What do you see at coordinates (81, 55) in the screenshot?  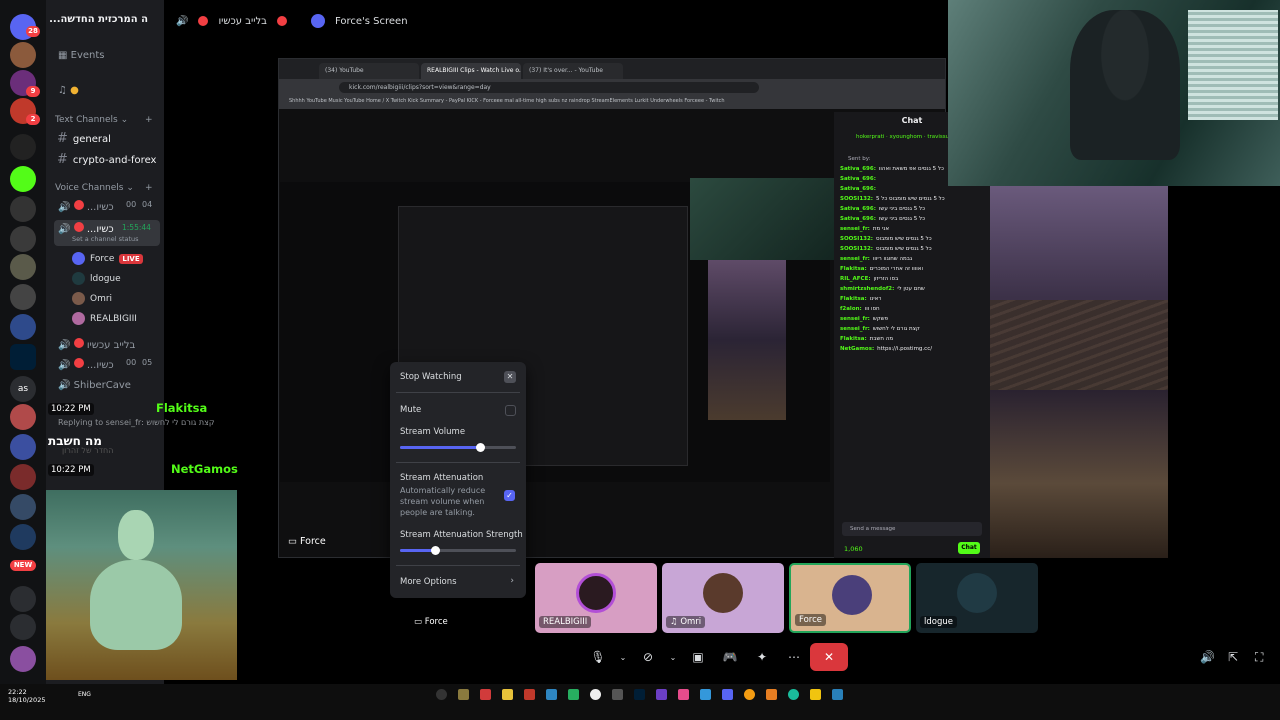 I see `events-item: ▦ Events` at bounding box center [81, 55].